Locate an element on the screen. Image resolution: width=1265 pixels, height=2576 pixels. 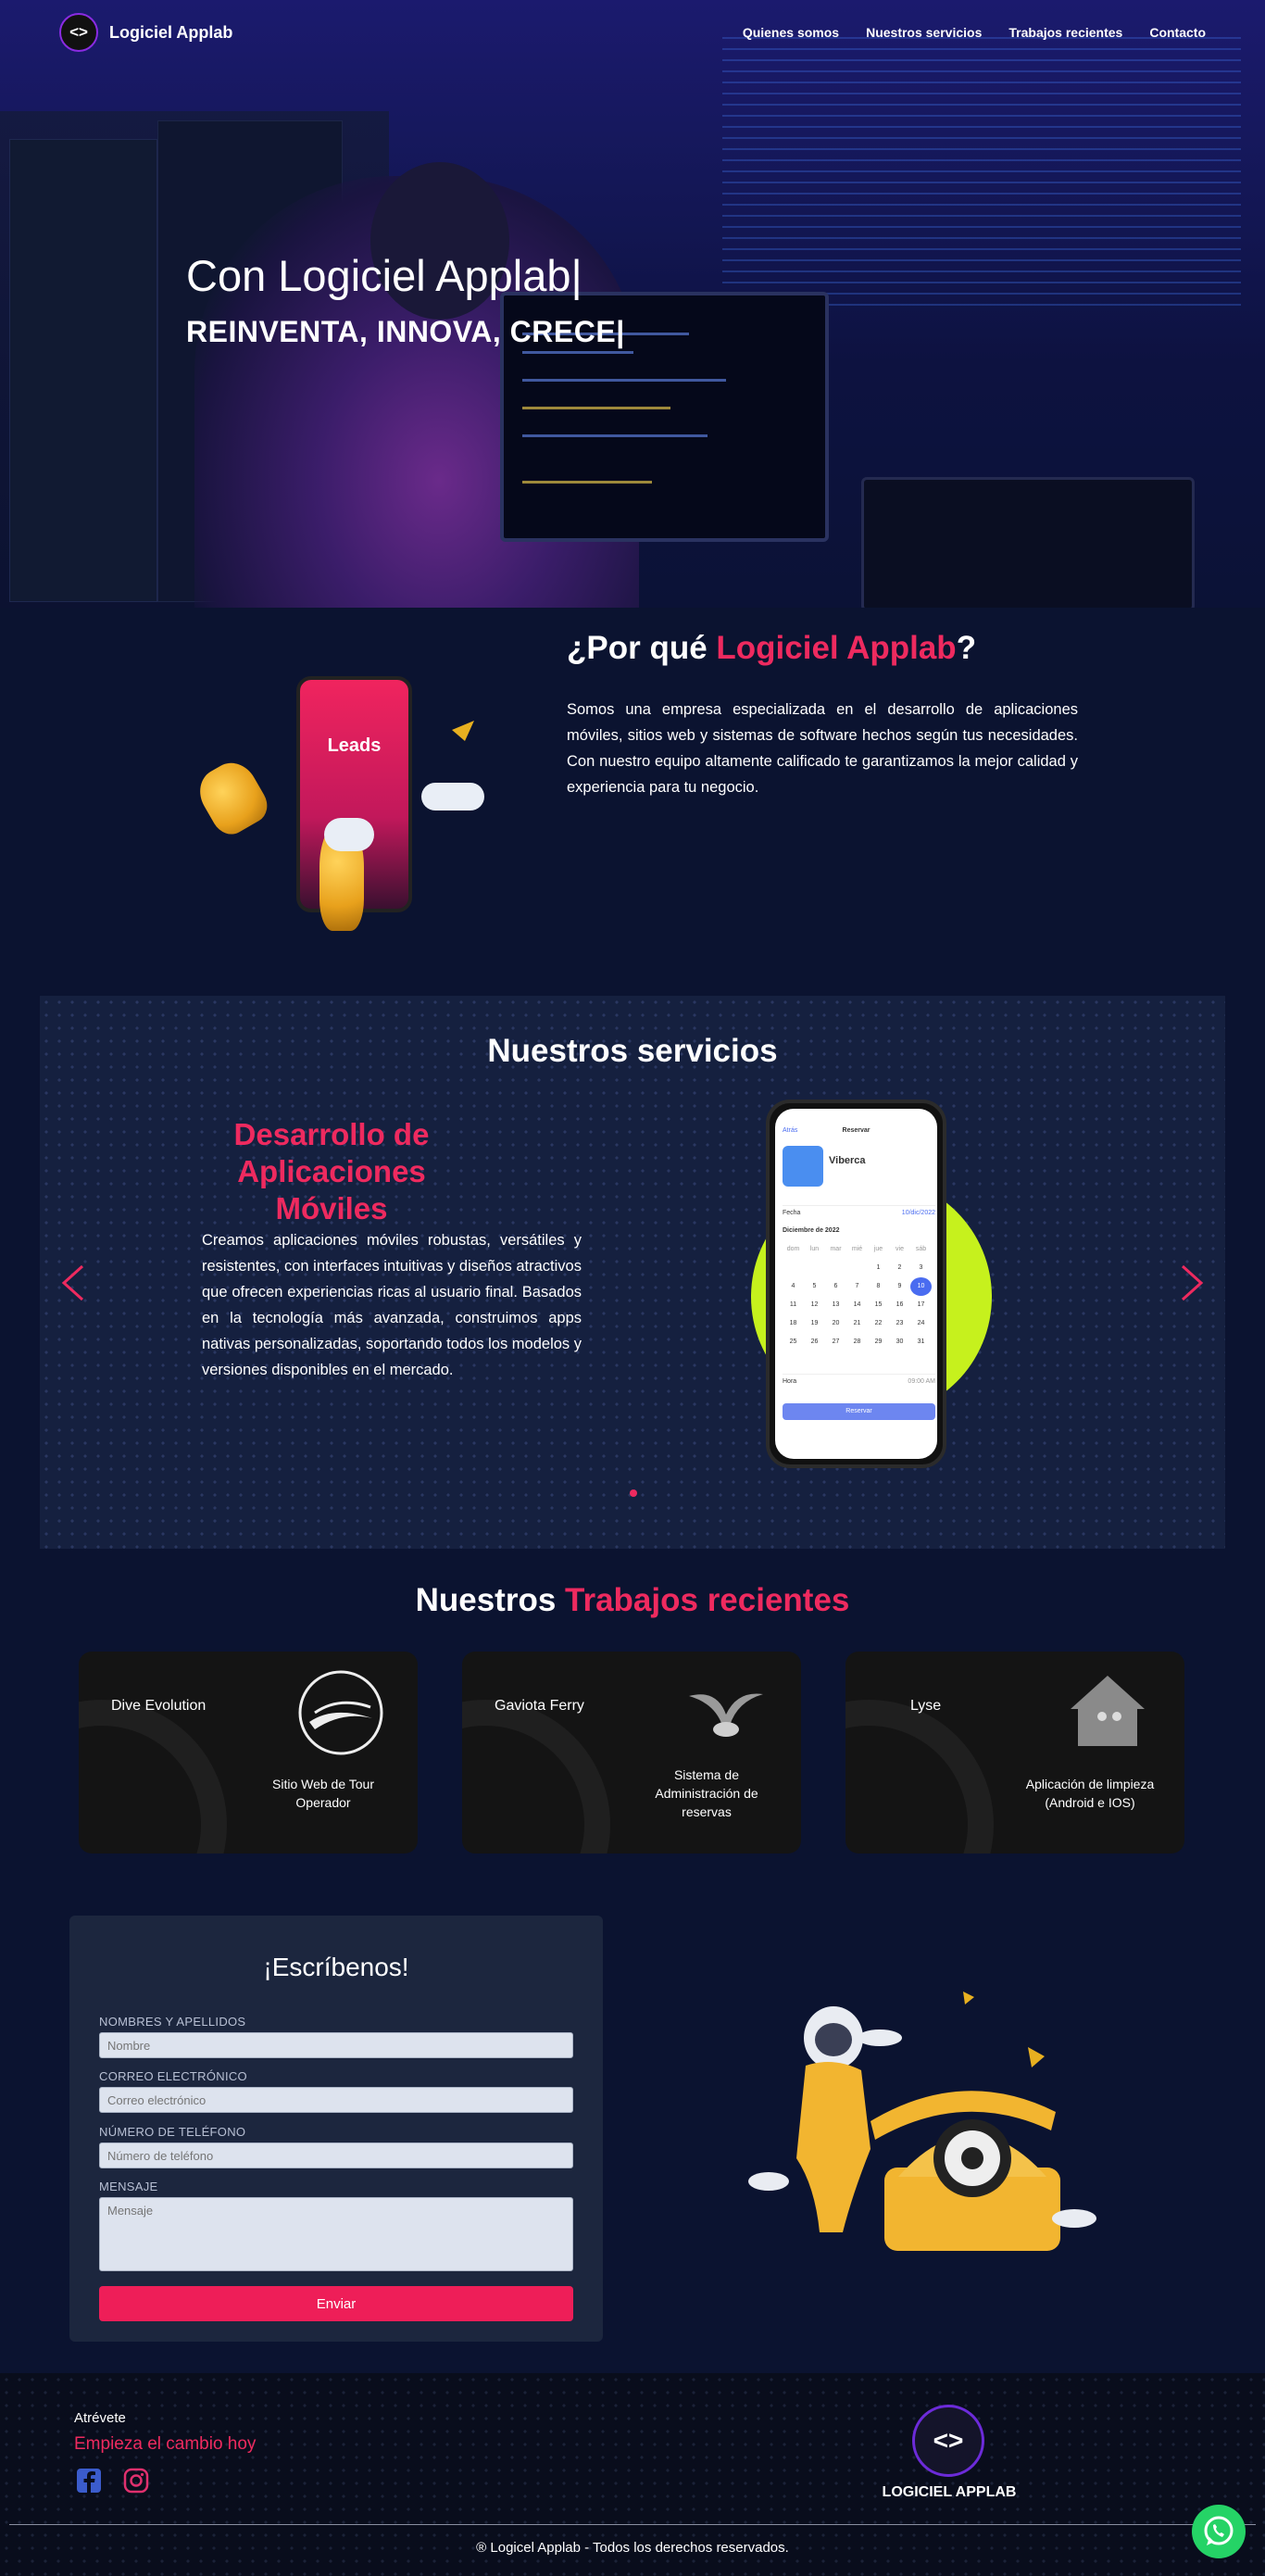
work-card-name: Dive Evolution is located at coordinates (159, 1706).